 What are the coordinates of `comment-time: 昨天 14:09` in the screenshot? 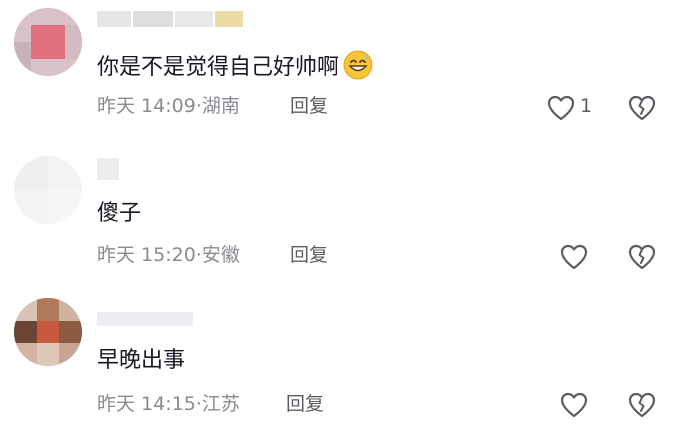 It's located at (146, 106).